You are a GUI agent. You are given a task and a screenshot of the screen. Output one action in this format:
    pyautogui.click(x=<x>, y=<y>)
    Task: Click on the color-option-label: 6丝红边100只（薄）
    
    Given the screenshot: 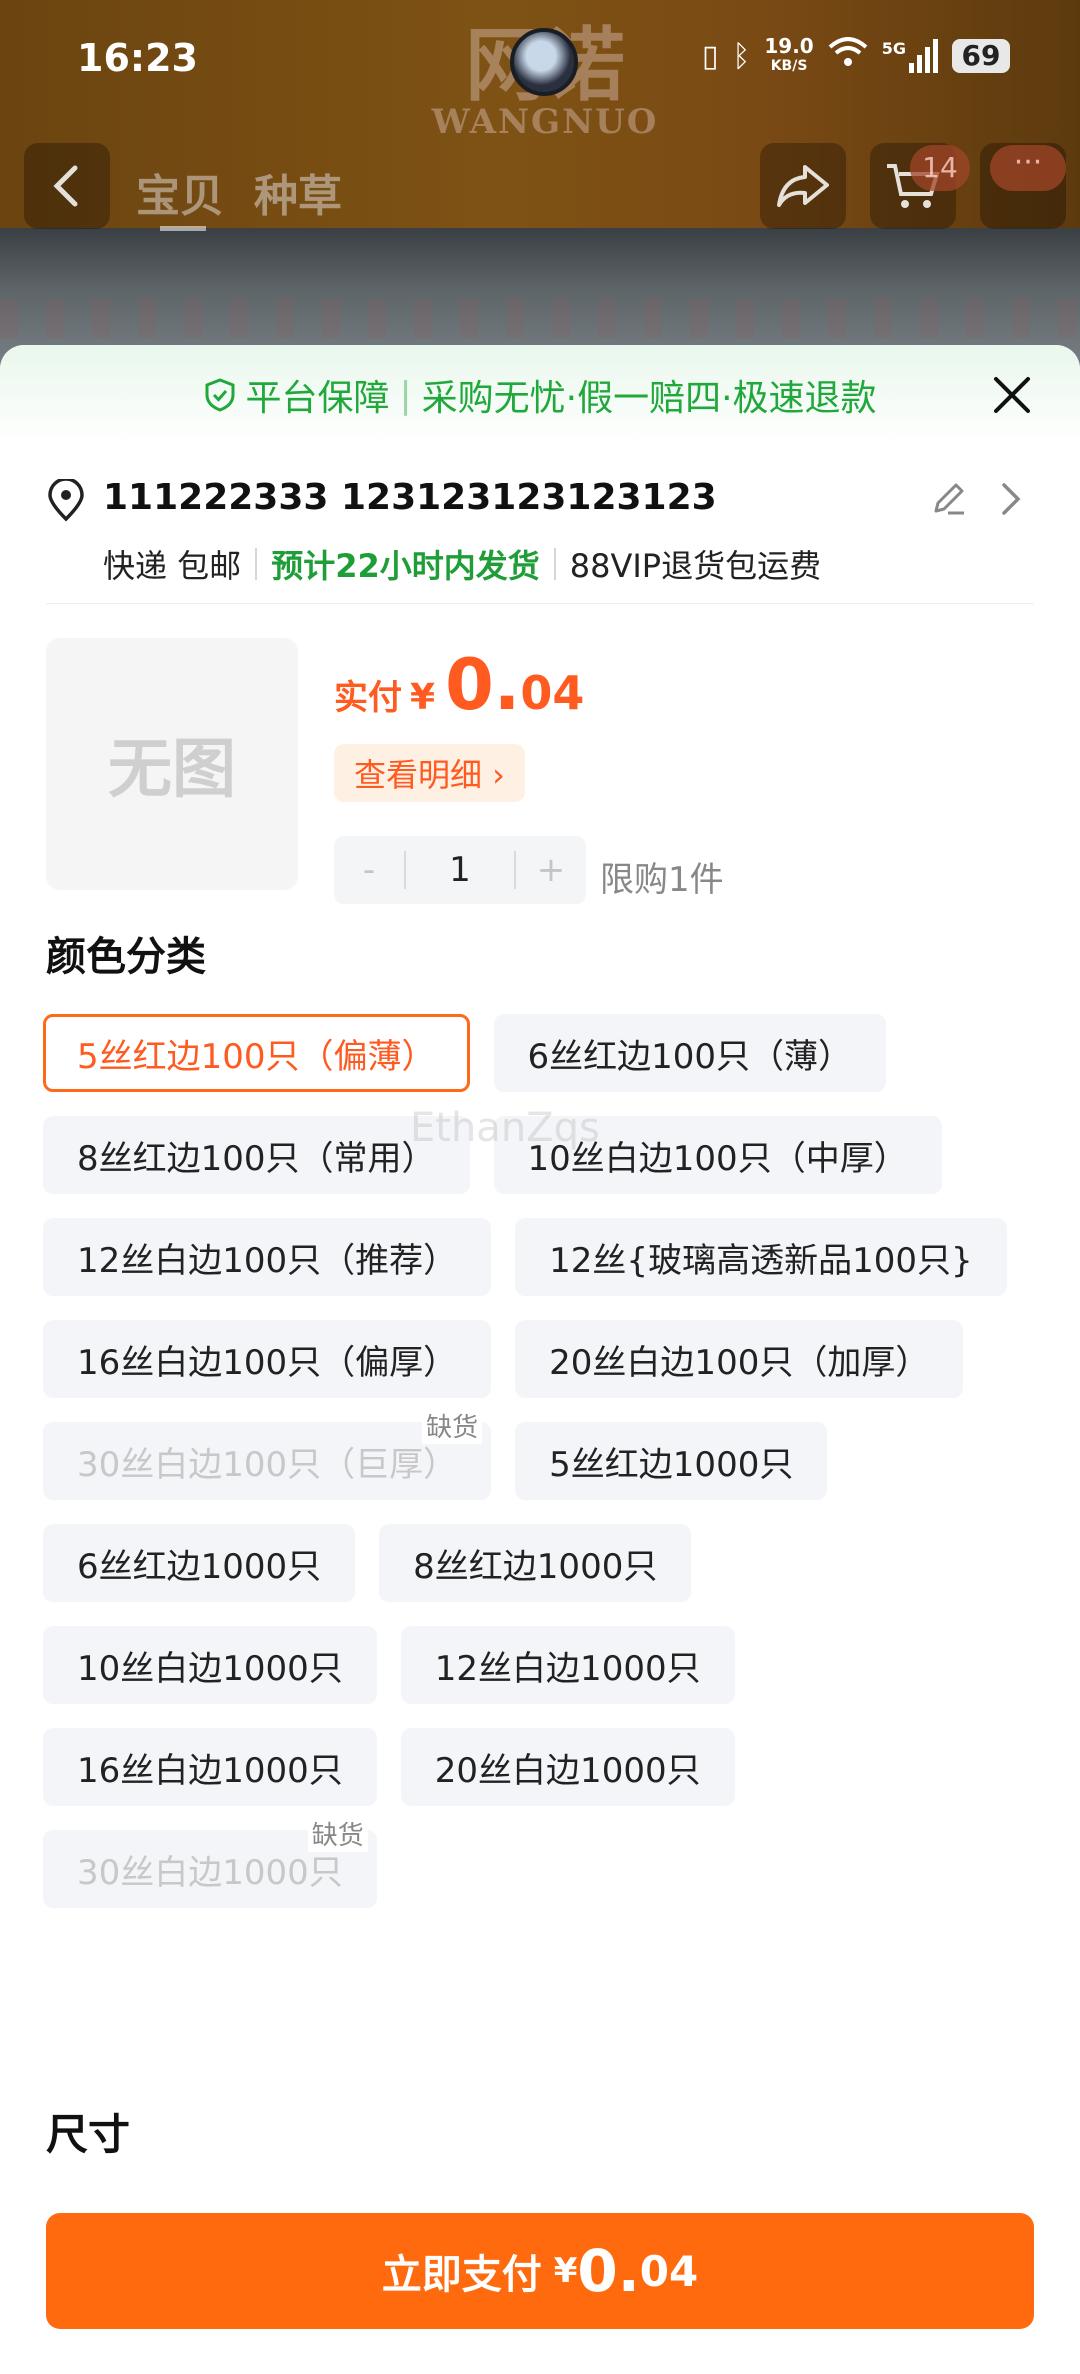 What is the action you would take?
    pyautogui.click(x=690, y=1056)
    